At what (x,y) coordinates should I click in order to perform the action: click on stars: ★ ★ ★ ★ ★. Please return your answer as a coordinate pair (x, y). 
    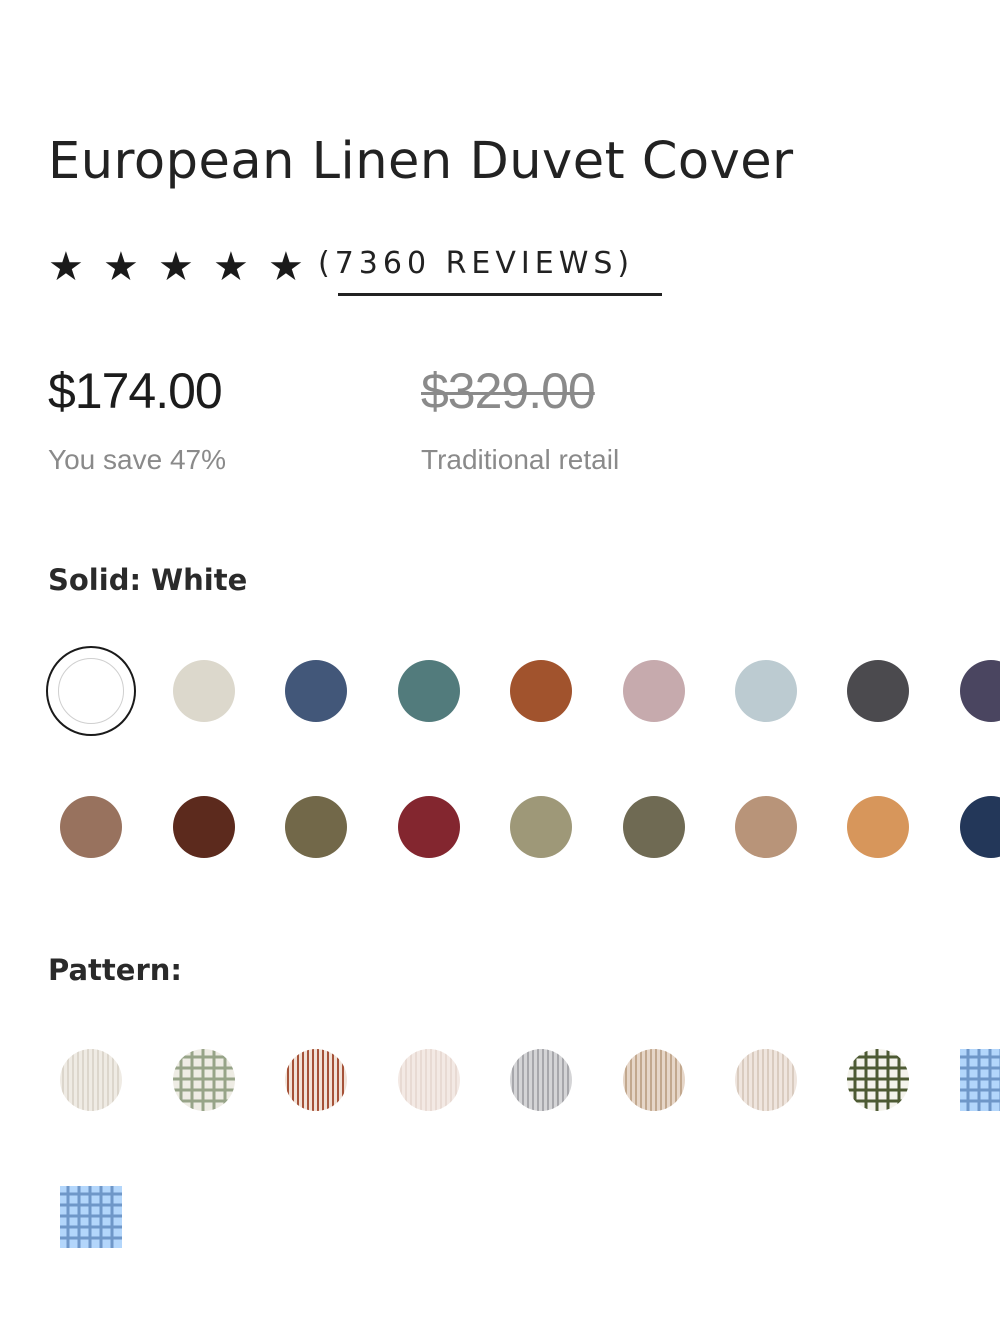
    Looking at the image, I should click on (185, 267).